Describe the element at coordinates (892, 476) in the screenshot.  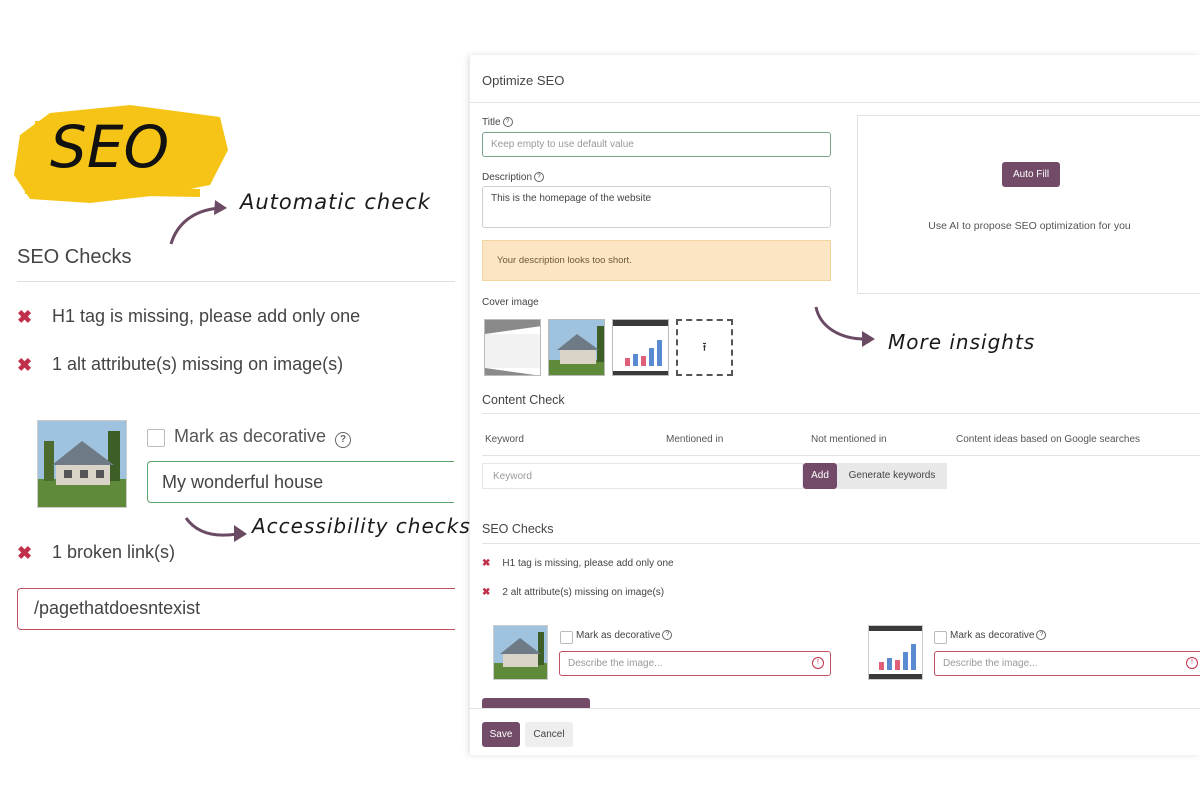
I see `generate-keywords-button: Generate keywords` at that location.